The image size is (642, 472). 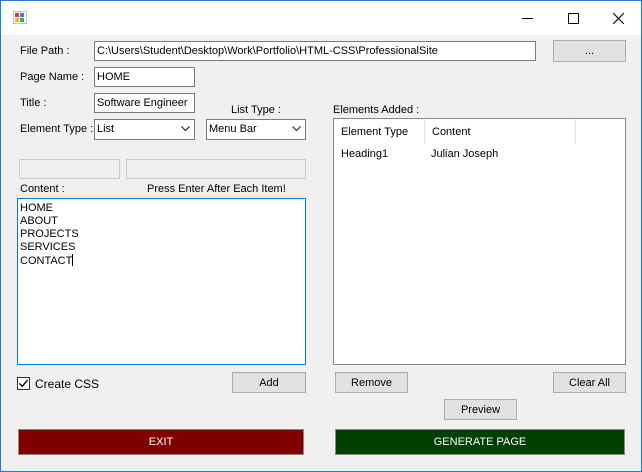 I want to click on maximize-button, so click(x=573, y=18).